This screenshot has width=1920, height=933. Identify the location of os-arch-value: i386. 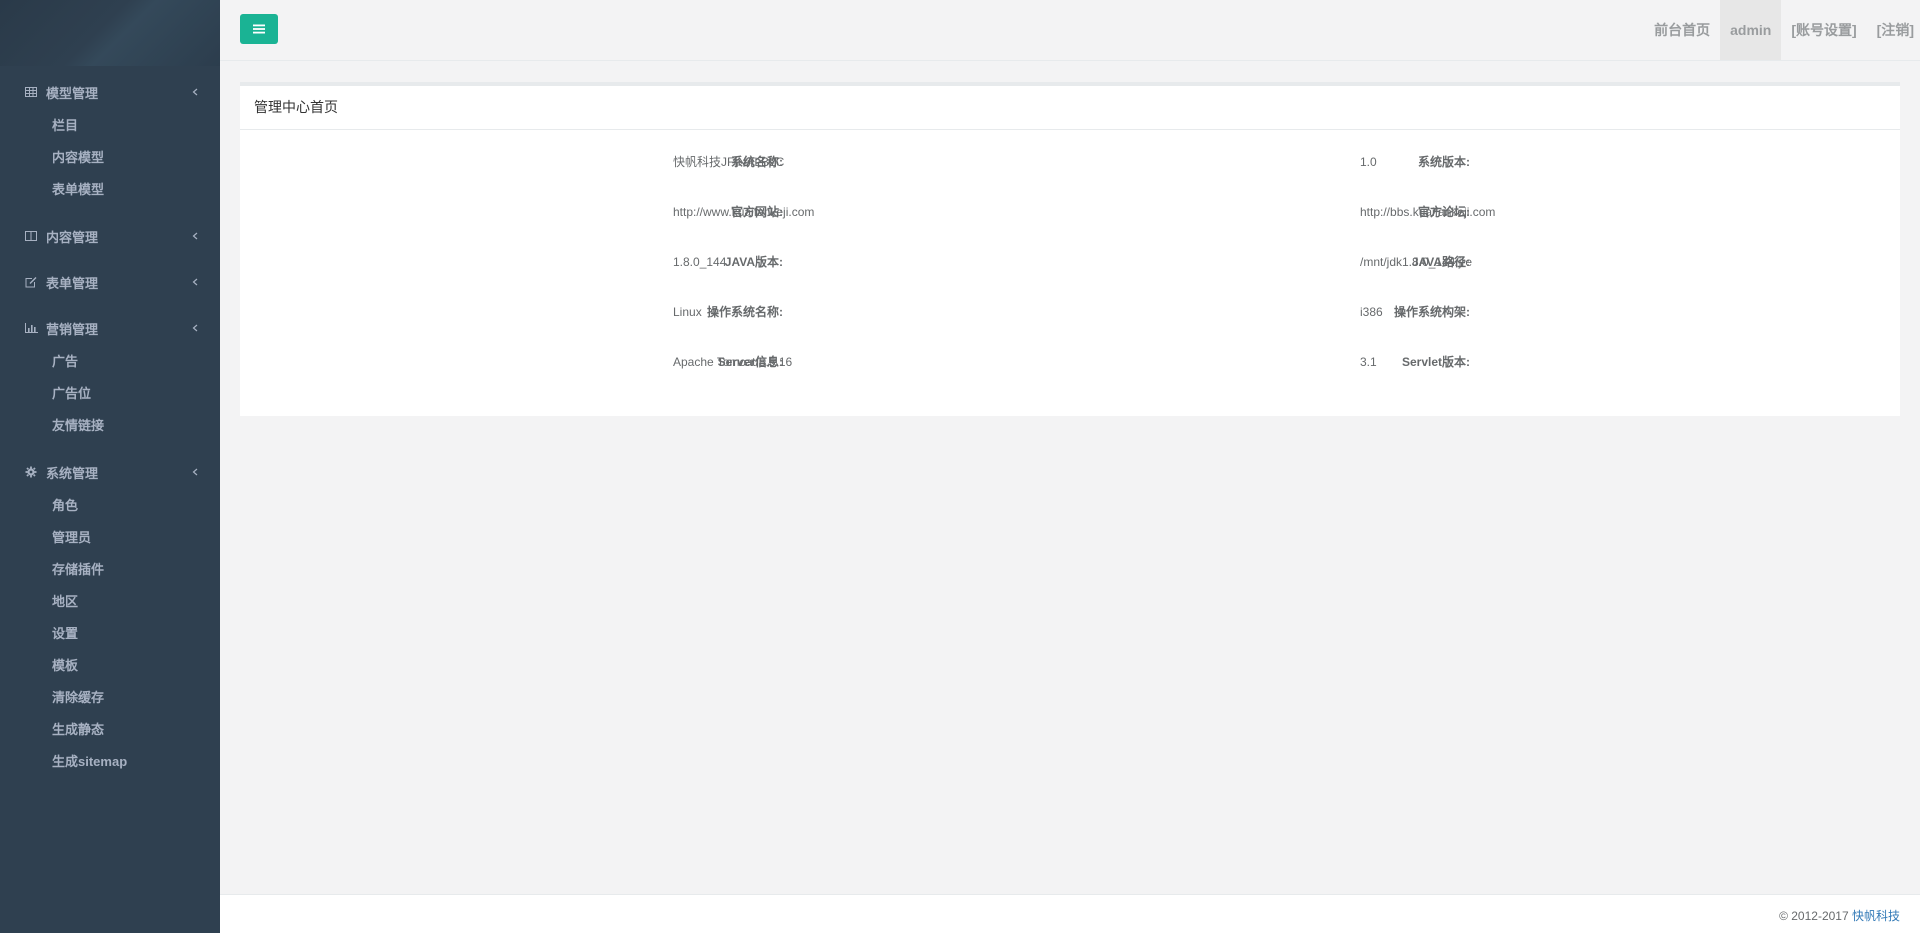
(1371, 312).